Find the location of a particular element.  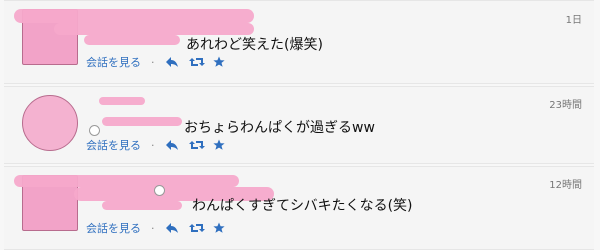

tweet-text: おちょらわんぱくが過ぎるww is located at coordinates (279, 128).